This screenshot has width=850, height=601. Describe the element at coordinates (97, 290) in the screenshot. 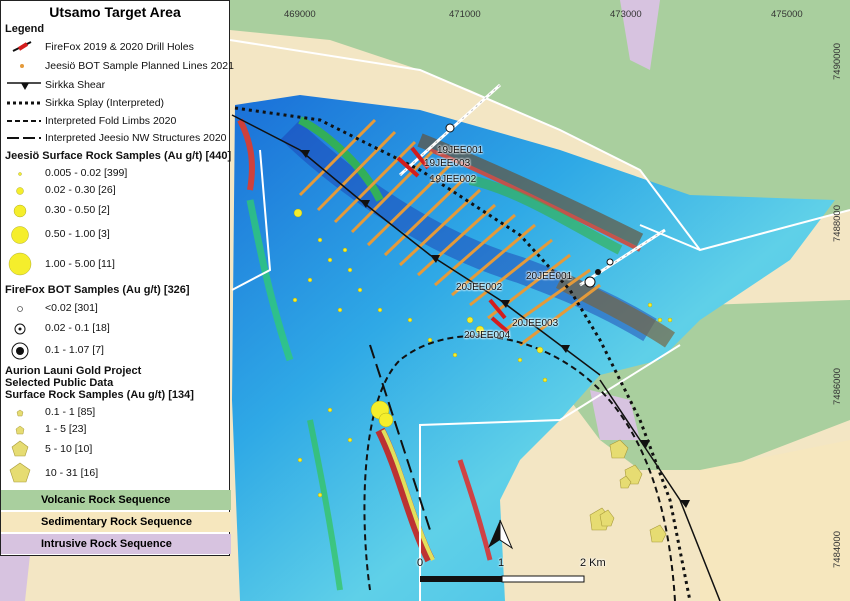

I see `firefox-heading: FireFox BOT Samples (Au g/t) [326]` at that location.